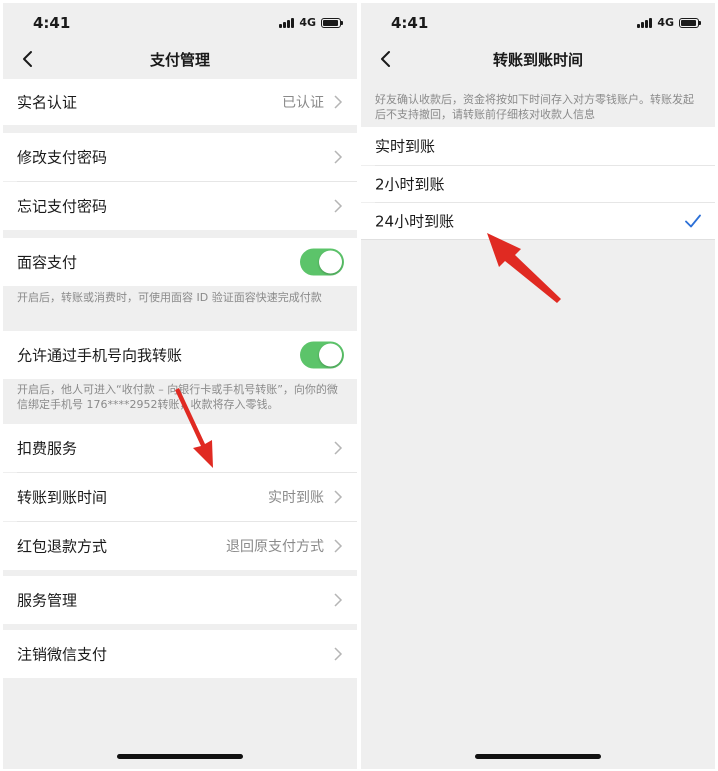 Image resolution: width=718 pixels, height=771 pixels. Describe the element at coordinates (693, 221) in the screenshot. I see `checkmark-icon` at that location.